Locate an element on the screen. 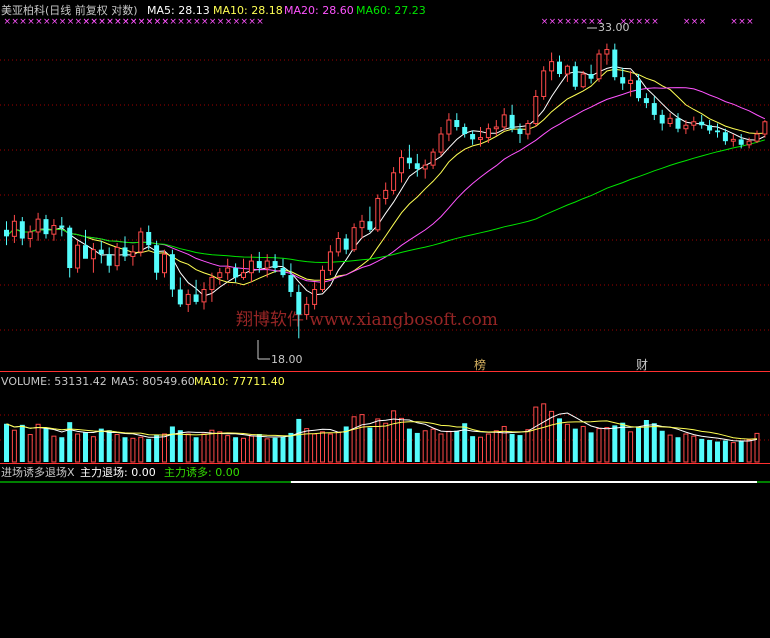 Image resolution: width=770 pixels, height=638 pixels. volume-ma10-label: MA10: 77711.40 is located at coordinates (239, 381).